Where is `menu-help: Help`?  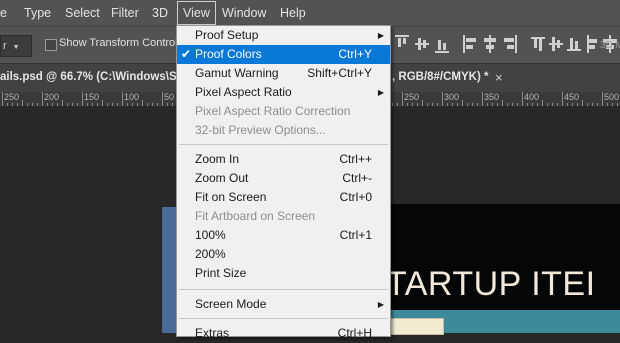 menu-help: Help is located at coordinates (293, 13).